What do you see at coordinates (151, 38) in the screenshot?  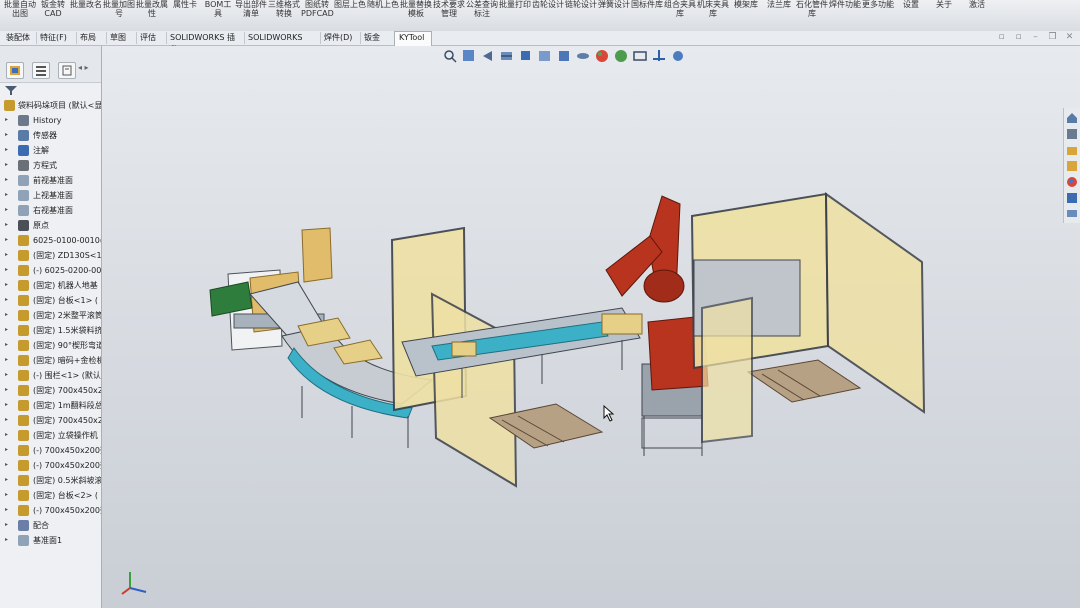 I see `command-tab: 评估` at bounding box center [151, 38].